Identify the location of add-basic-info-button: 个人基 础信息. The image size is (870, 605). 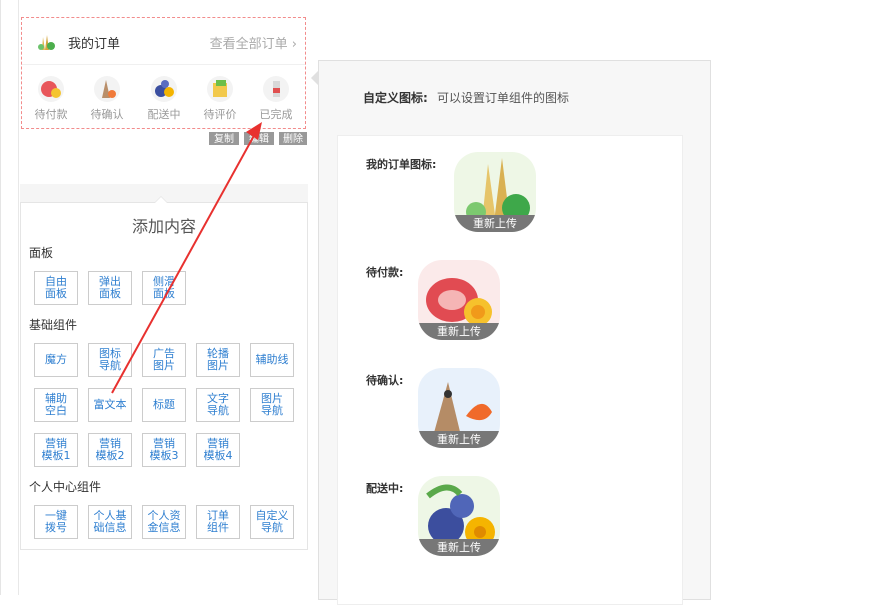
(110, 522).